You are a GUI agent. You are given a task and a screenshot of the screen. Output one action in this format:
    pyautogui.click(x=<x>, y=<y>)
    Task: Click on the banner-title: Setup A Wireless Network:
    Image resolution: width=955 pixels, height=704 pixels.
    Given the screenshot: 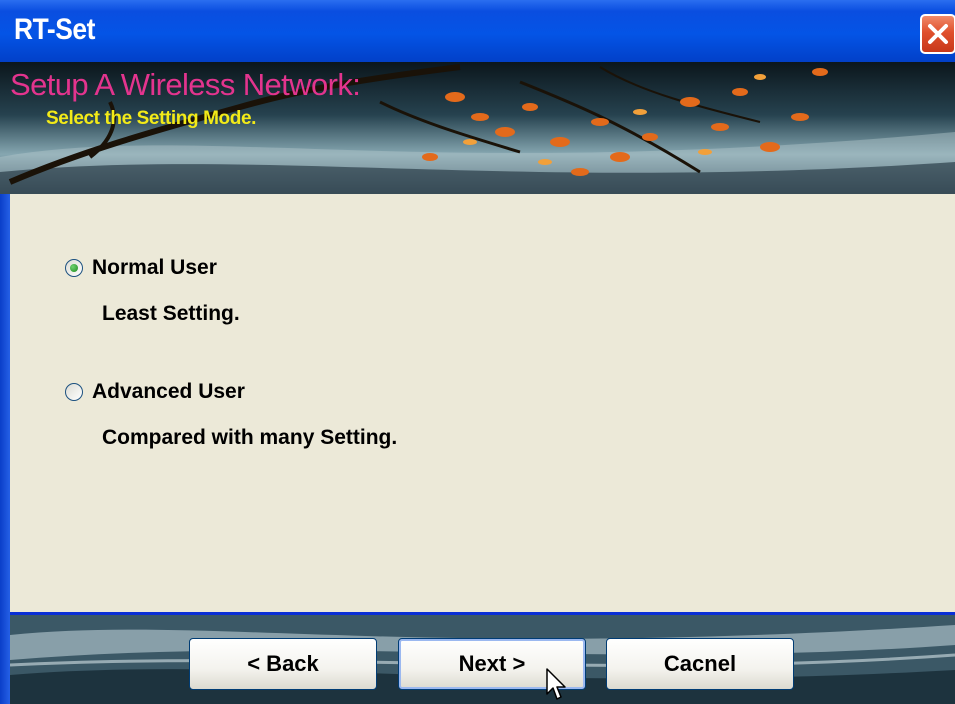 What is the action you would take?
    pyautogui.click(x=185, y=84)
    